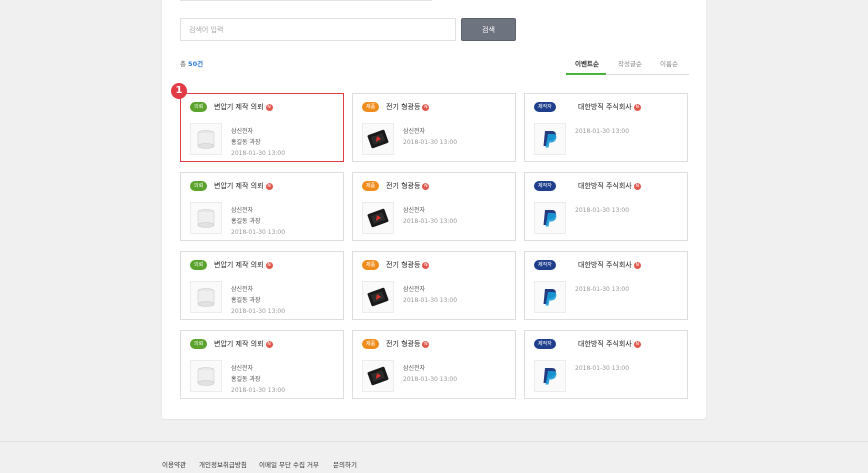 This screenshot has width=868, height=473. Describe the element at coordinates (223, 464) in the screenshot. I see `footer-link-privacy: 개인정보취급방침` at that location.